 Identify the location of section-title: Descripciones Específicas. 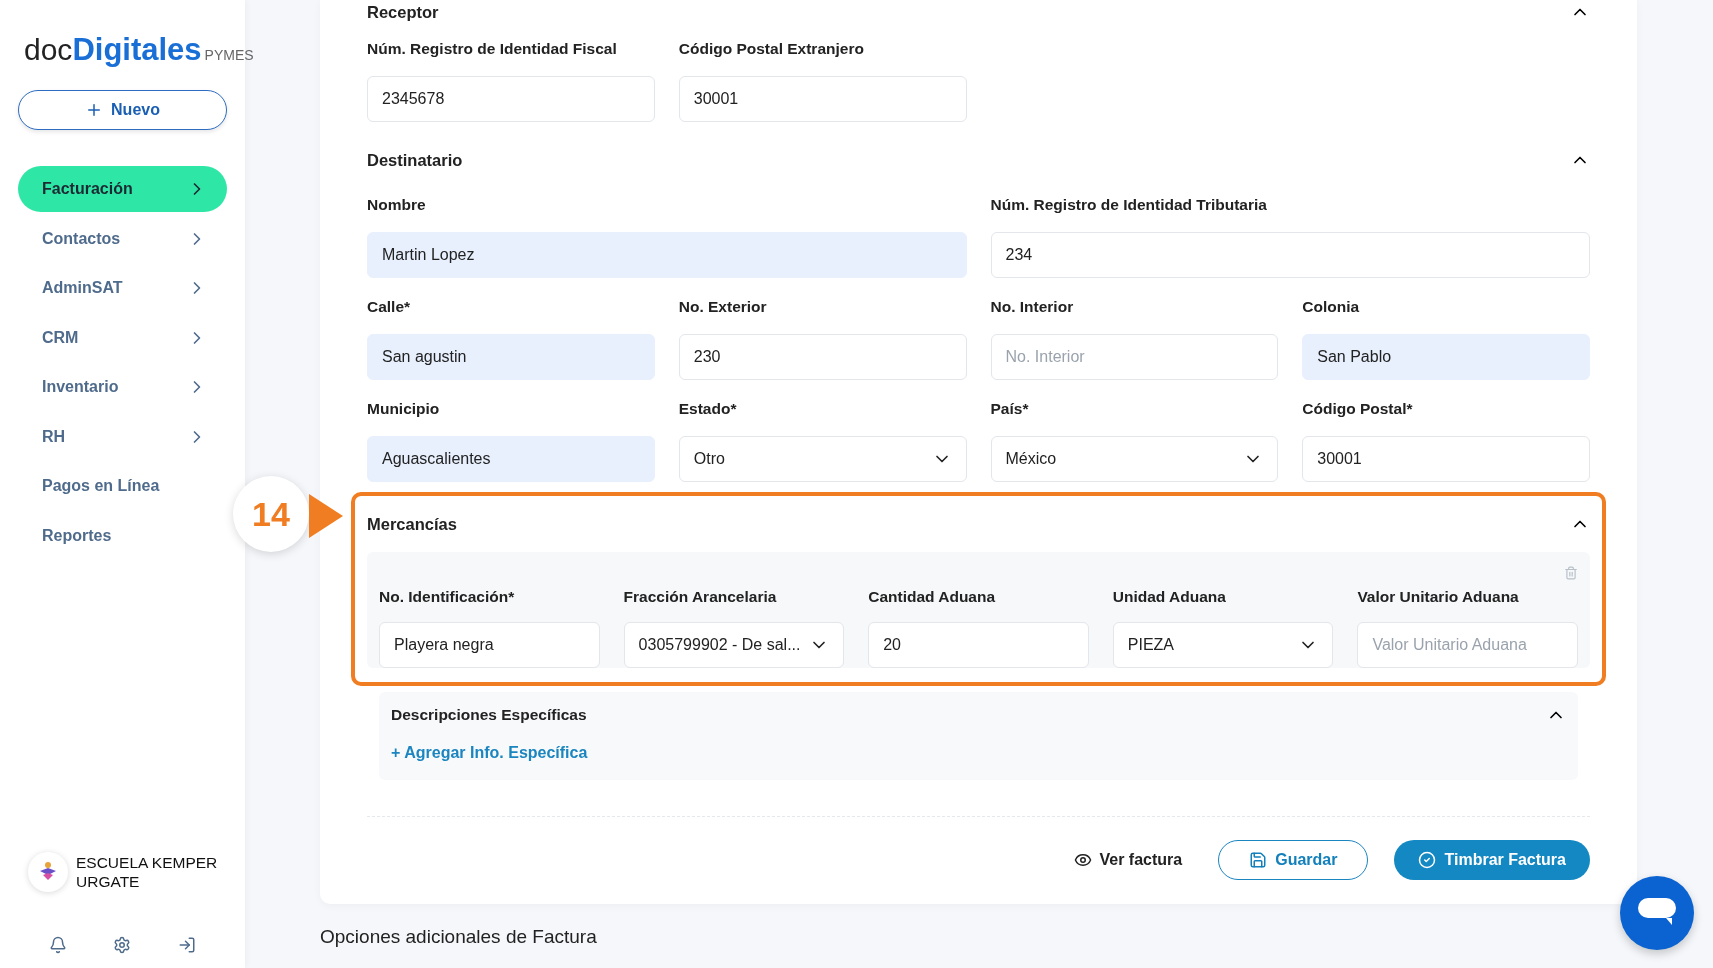
(489, 715).